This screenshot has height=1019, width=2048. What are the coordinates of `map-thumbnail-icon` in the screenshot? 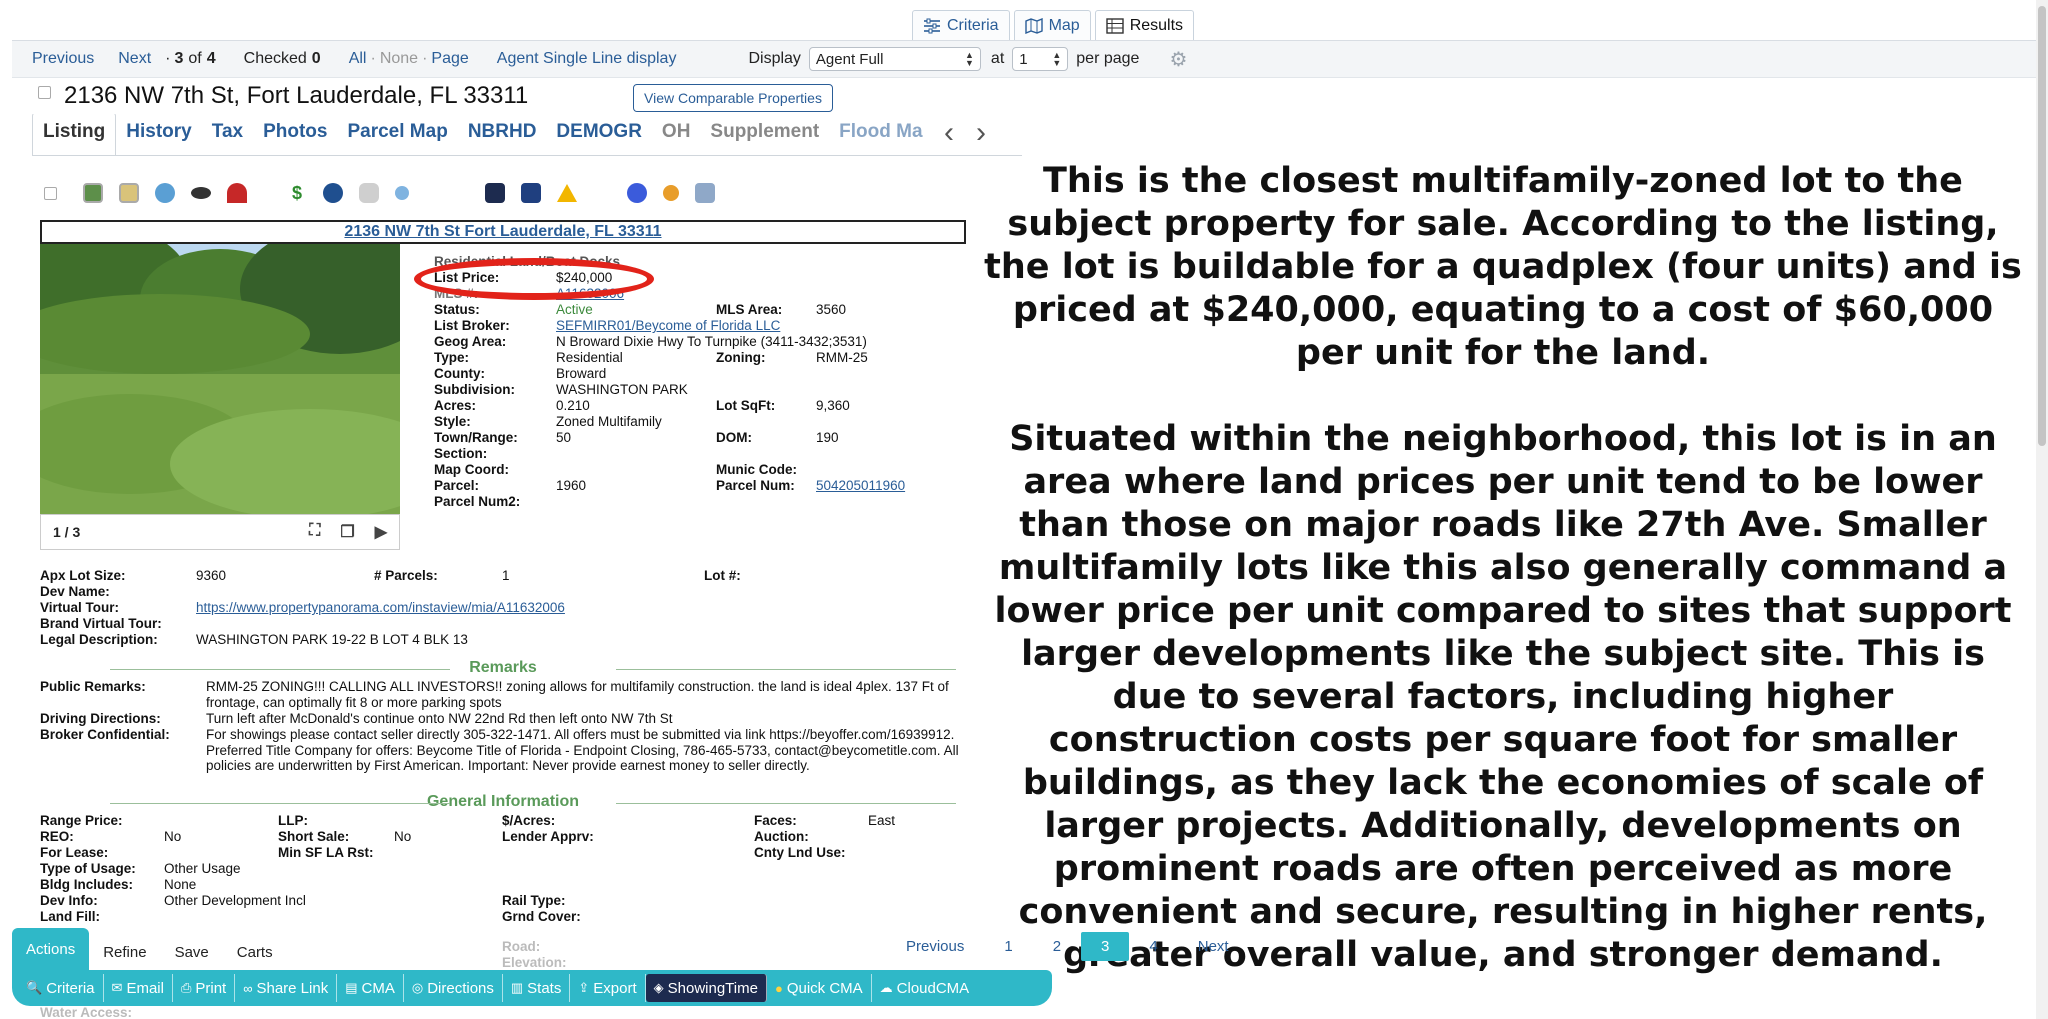 It's located at (129, 193).